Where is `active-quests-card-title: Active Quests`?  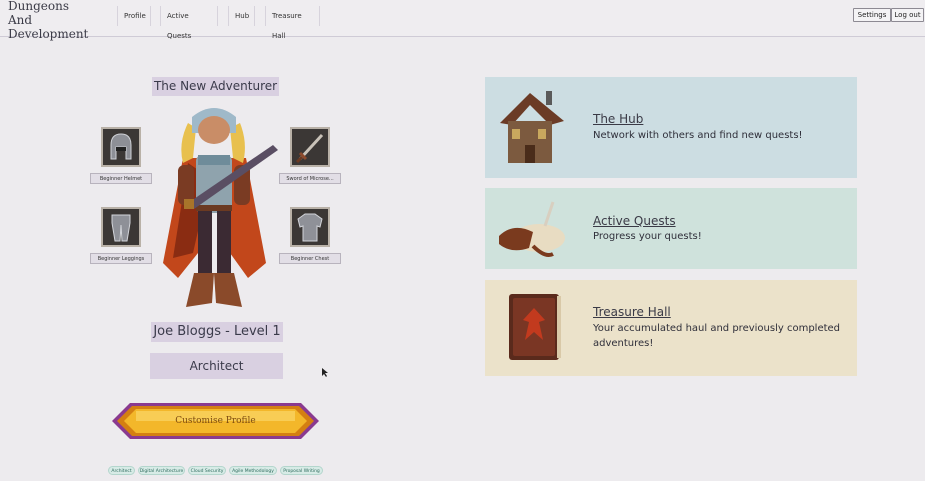 active-quests-card-title: Active Quests is located at coordinates (634, 221).